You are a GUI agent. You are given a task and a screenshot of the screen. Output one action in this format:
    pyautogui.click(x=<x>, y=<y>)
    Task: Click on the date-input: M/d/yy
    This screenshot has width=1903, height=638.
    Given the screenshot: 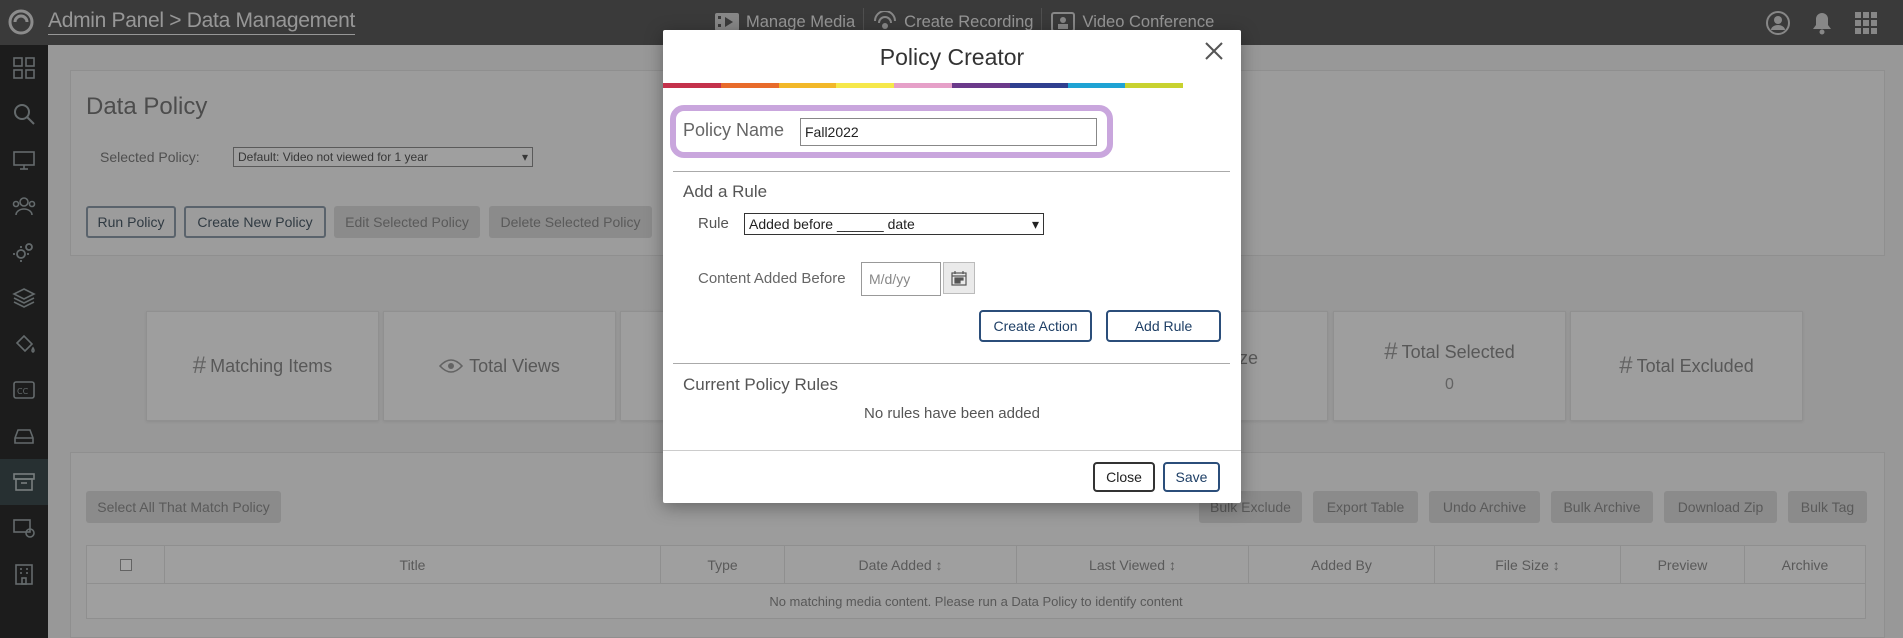 What is the action you would take?
    pyautogui.click(x=901, y=279)
    